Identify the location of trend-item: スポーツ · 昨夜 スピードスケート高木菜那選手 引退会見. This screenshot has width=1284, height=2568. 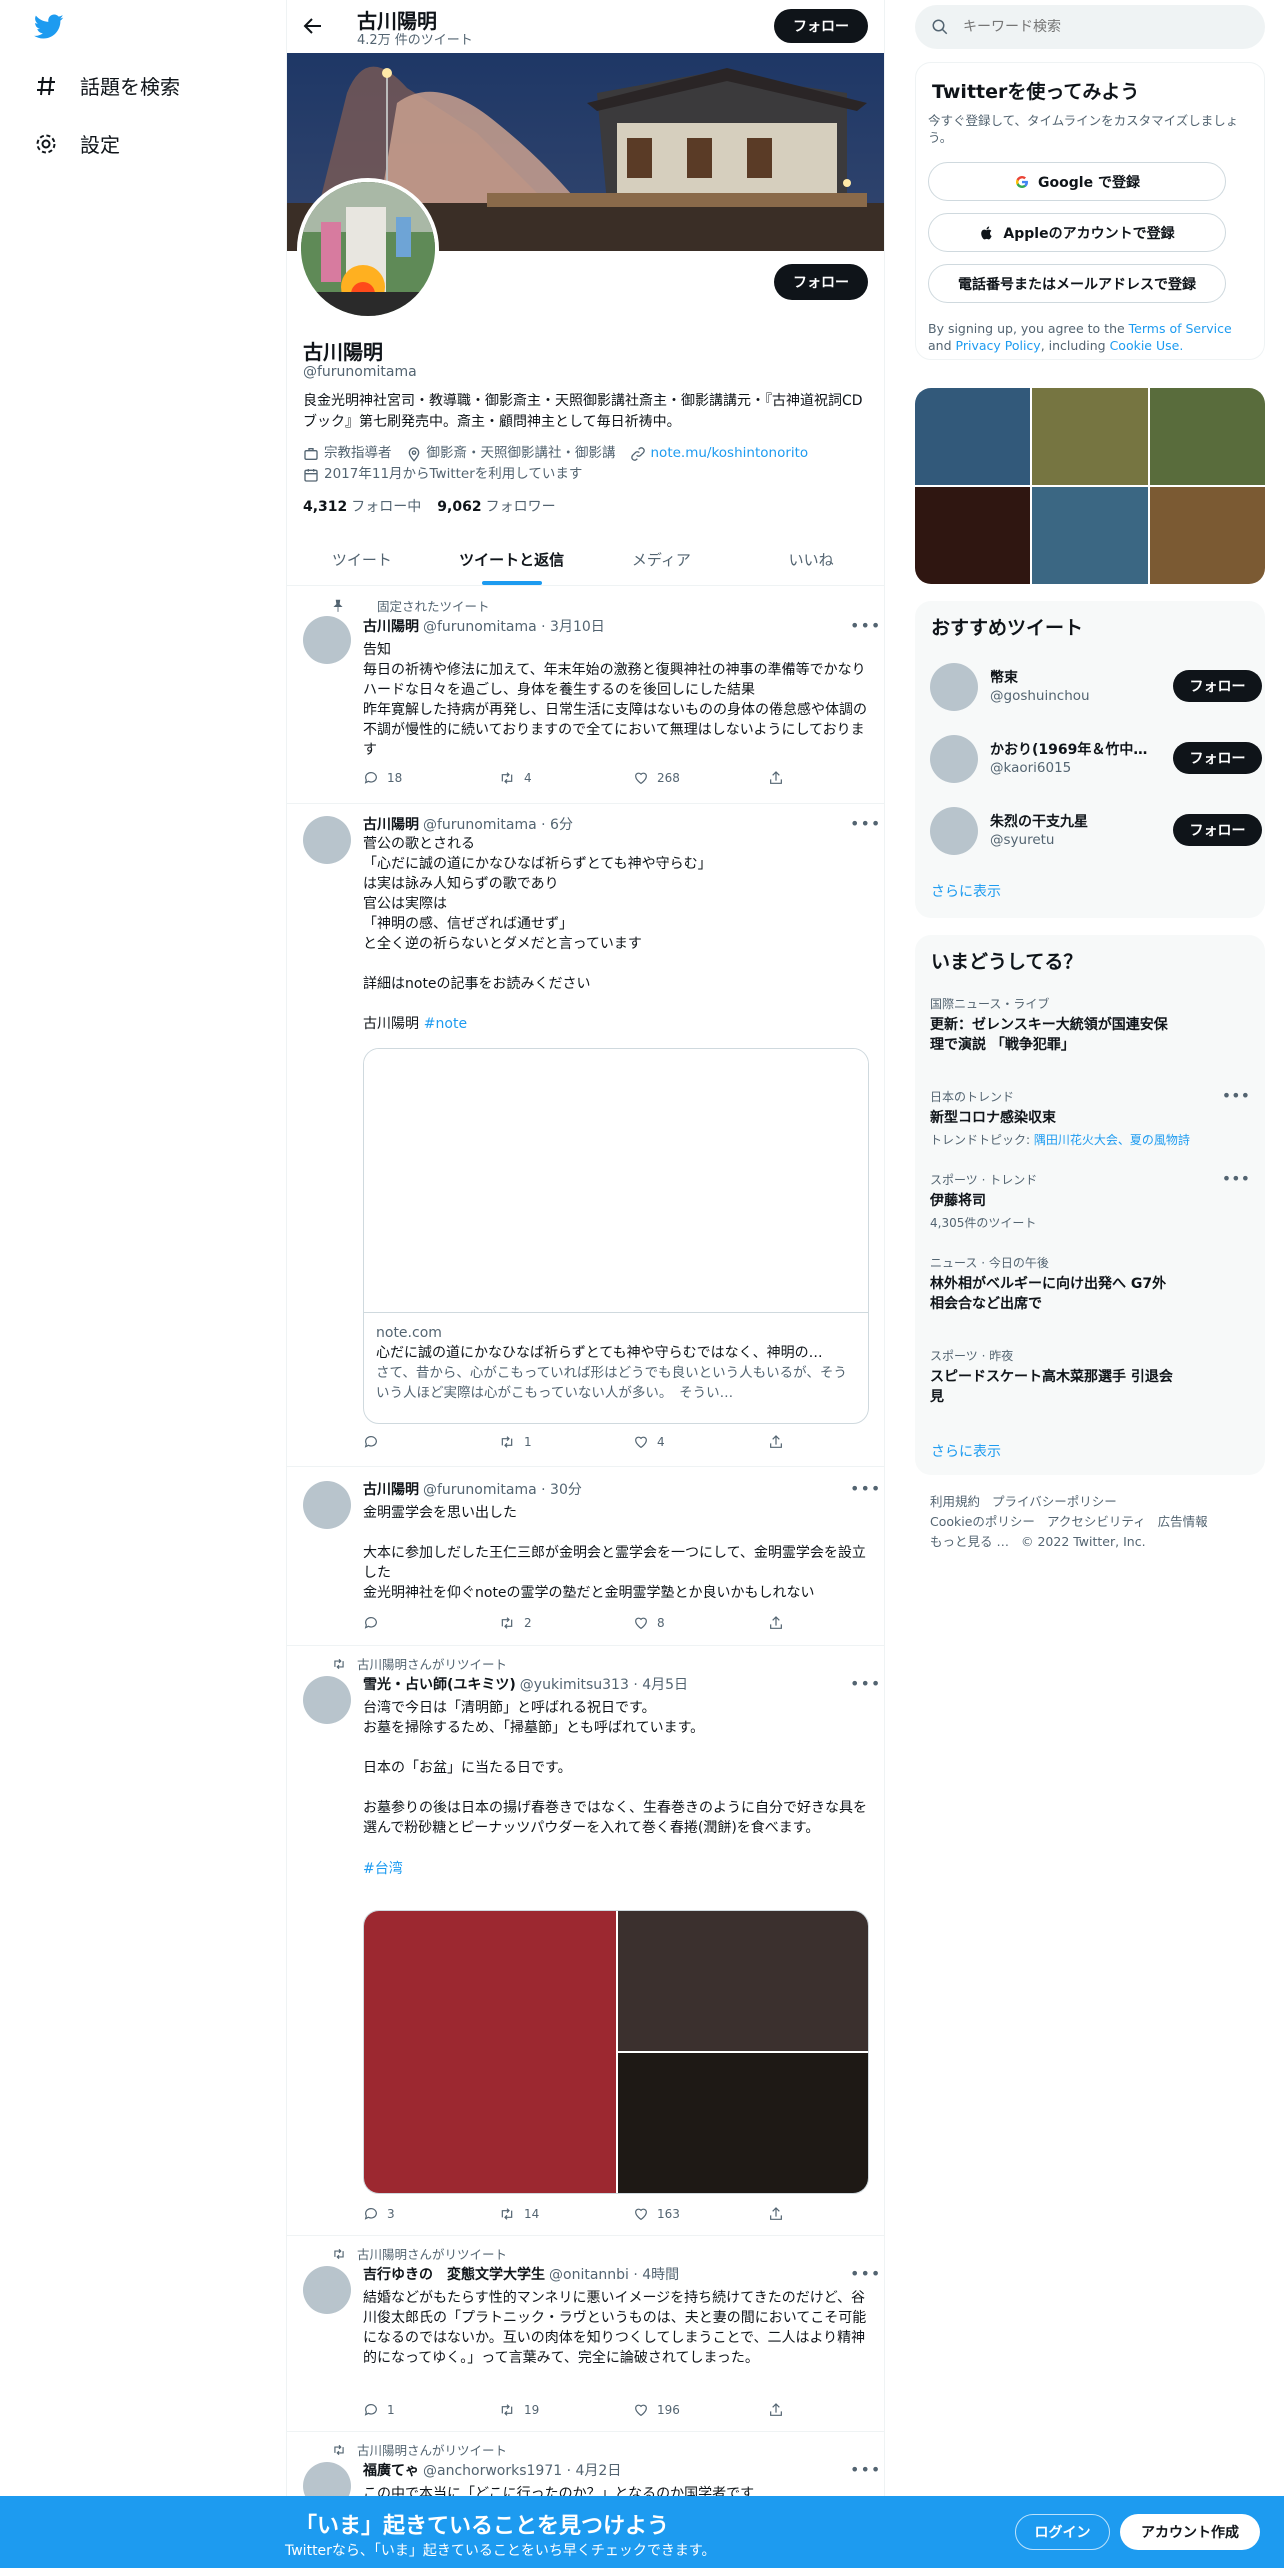
(1055, 1377).